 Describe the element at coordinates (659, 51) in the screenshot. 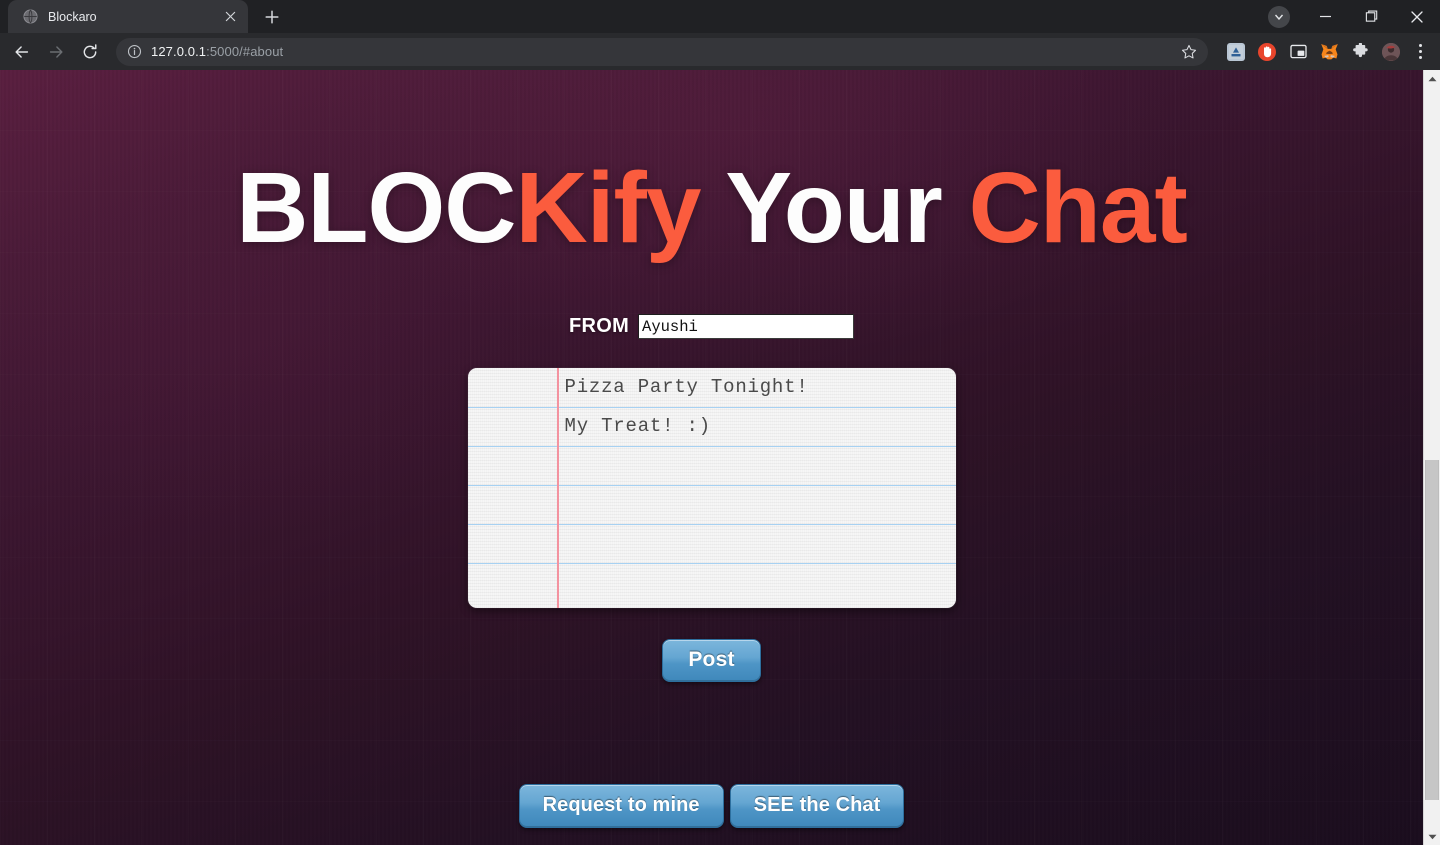

I see `url-text: 127.0.0.1:5000/#about` at that location.